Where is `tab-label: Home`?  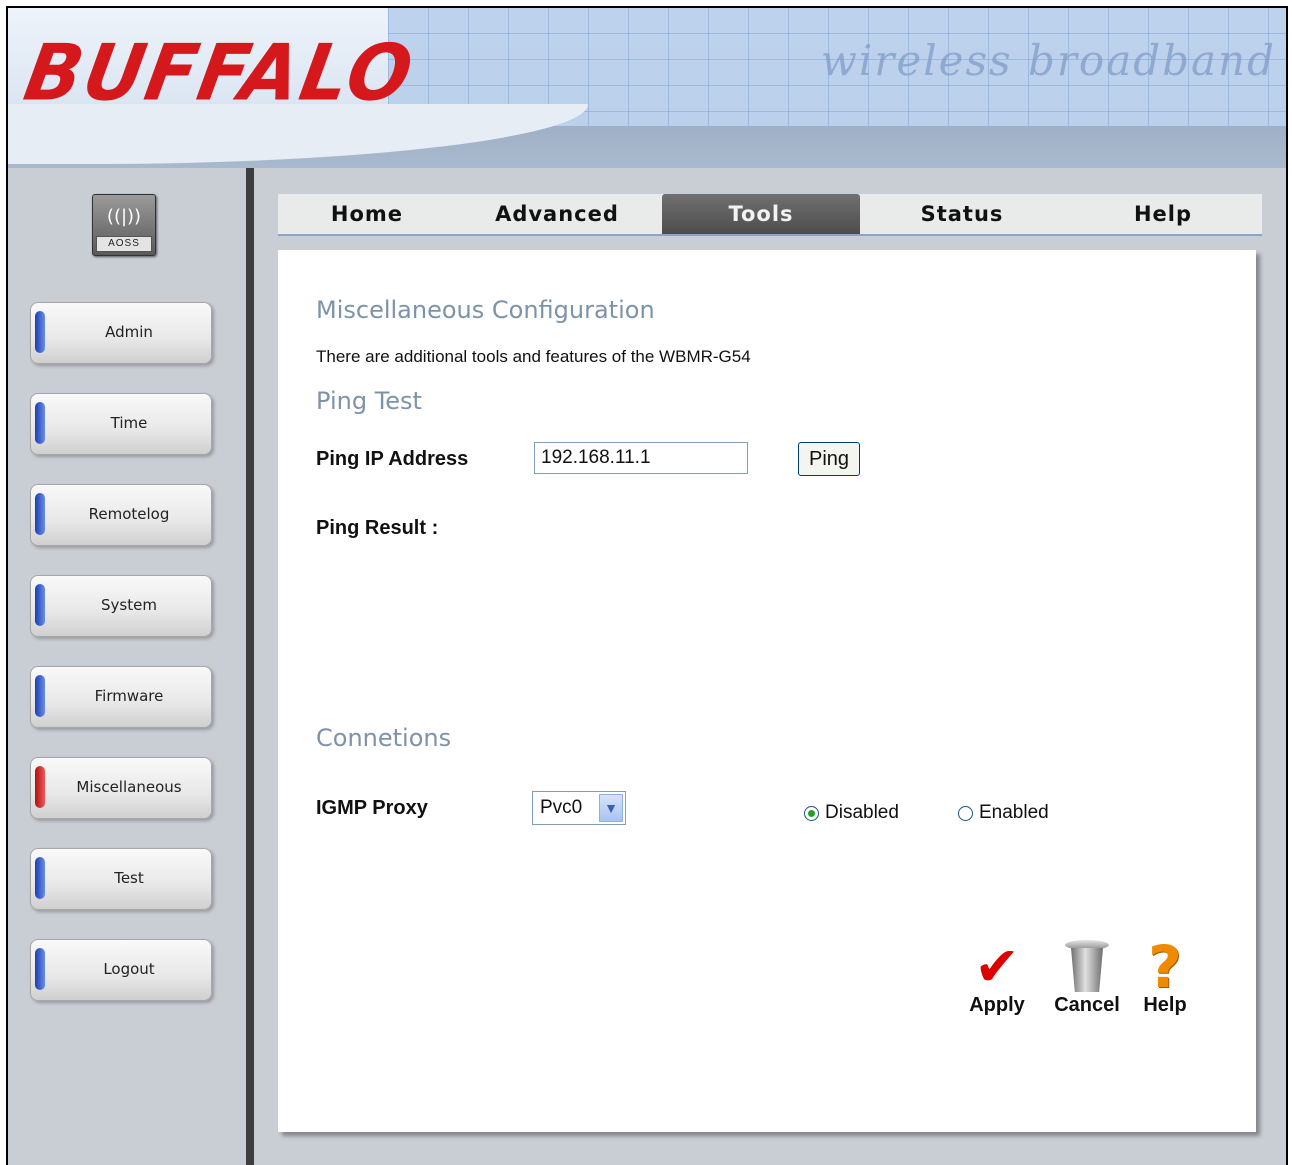
tab-label: Home is located at coordinates (367, 214).